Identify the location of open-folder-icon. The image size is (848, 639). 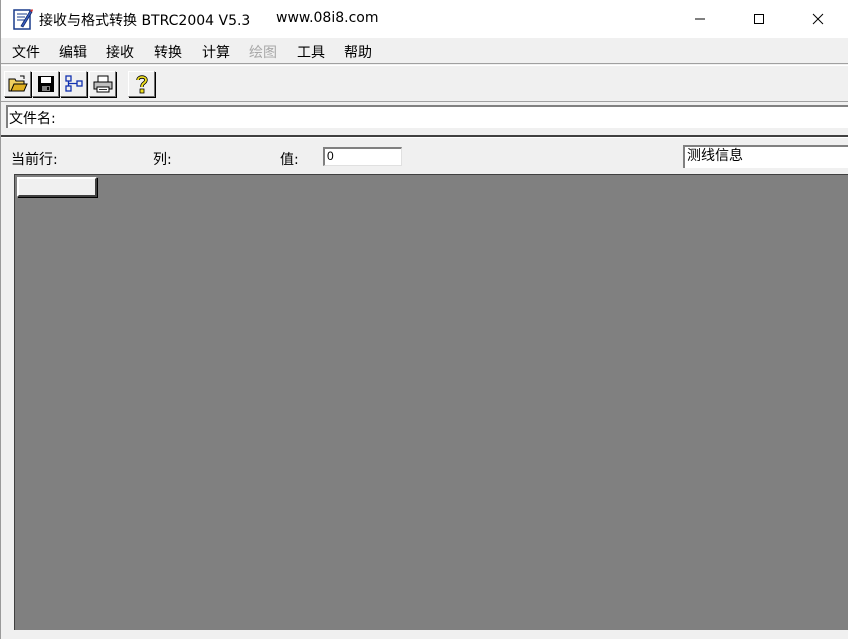
(18, 83).